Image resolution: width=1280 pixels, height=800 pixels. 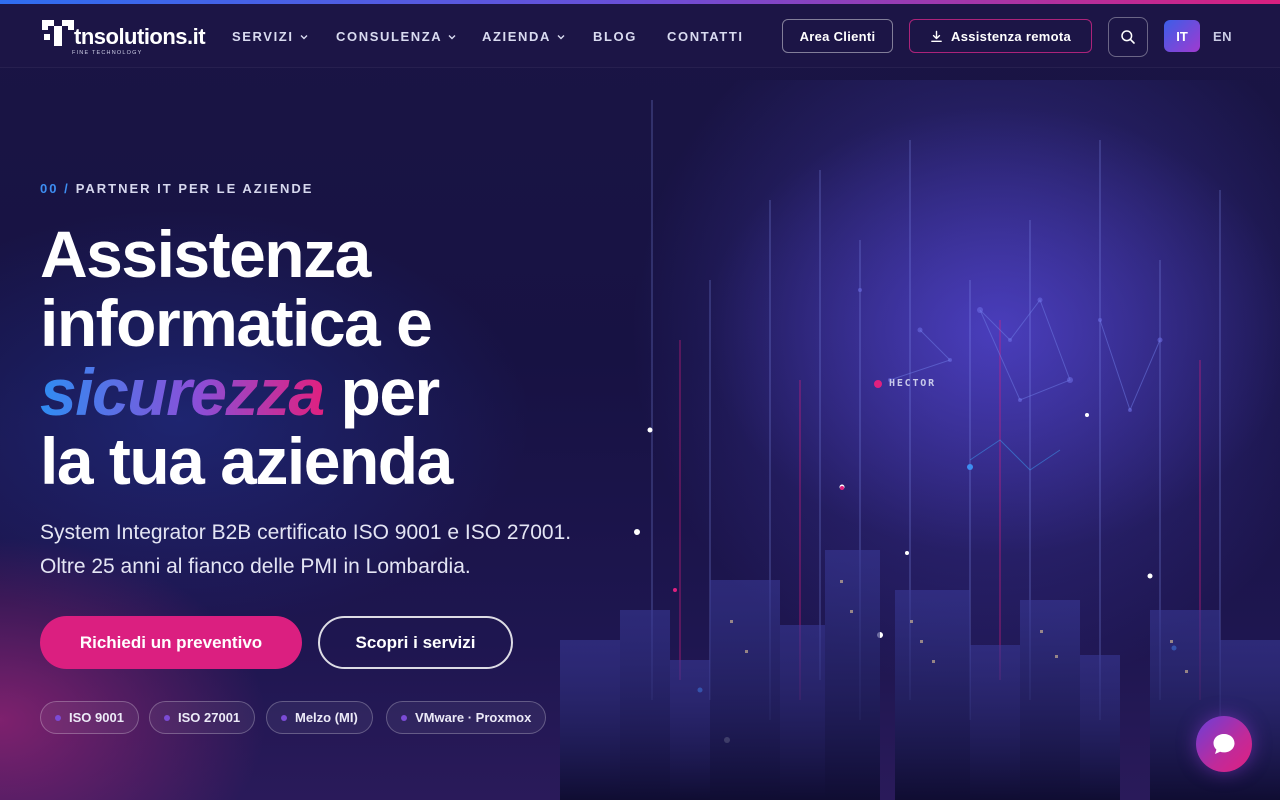 I want to click on headline-line2: informatica e, so click(x=236, y=323).